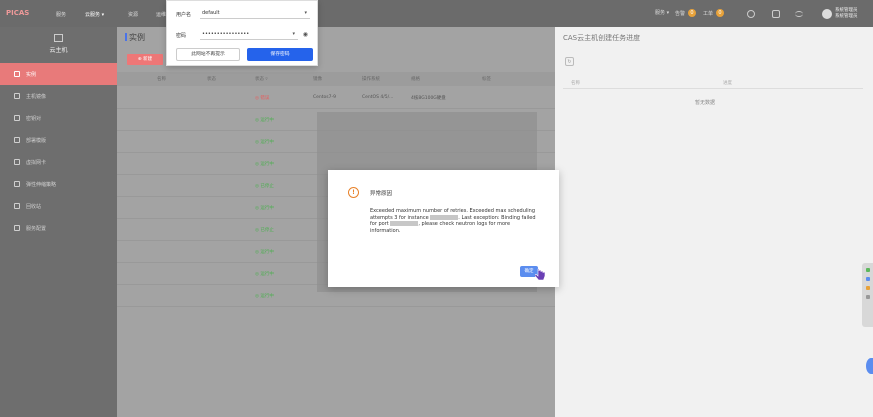 This screenshot has width=873, height=417. I want to click on user-menu: 系统管理员 系统管理员, so click(846, 14).